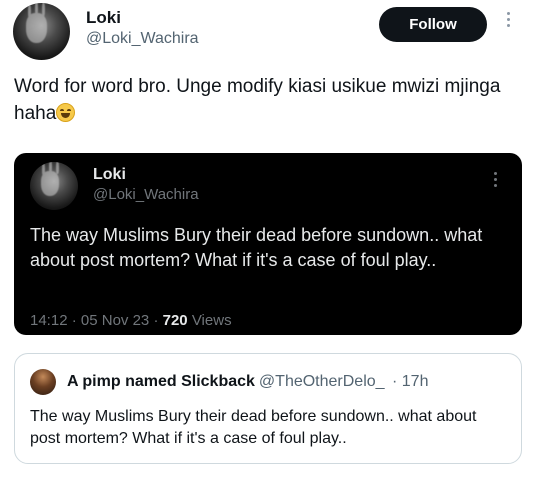  I want to click on nested-author-name: A pimp named Slickback, so click(161, 381).